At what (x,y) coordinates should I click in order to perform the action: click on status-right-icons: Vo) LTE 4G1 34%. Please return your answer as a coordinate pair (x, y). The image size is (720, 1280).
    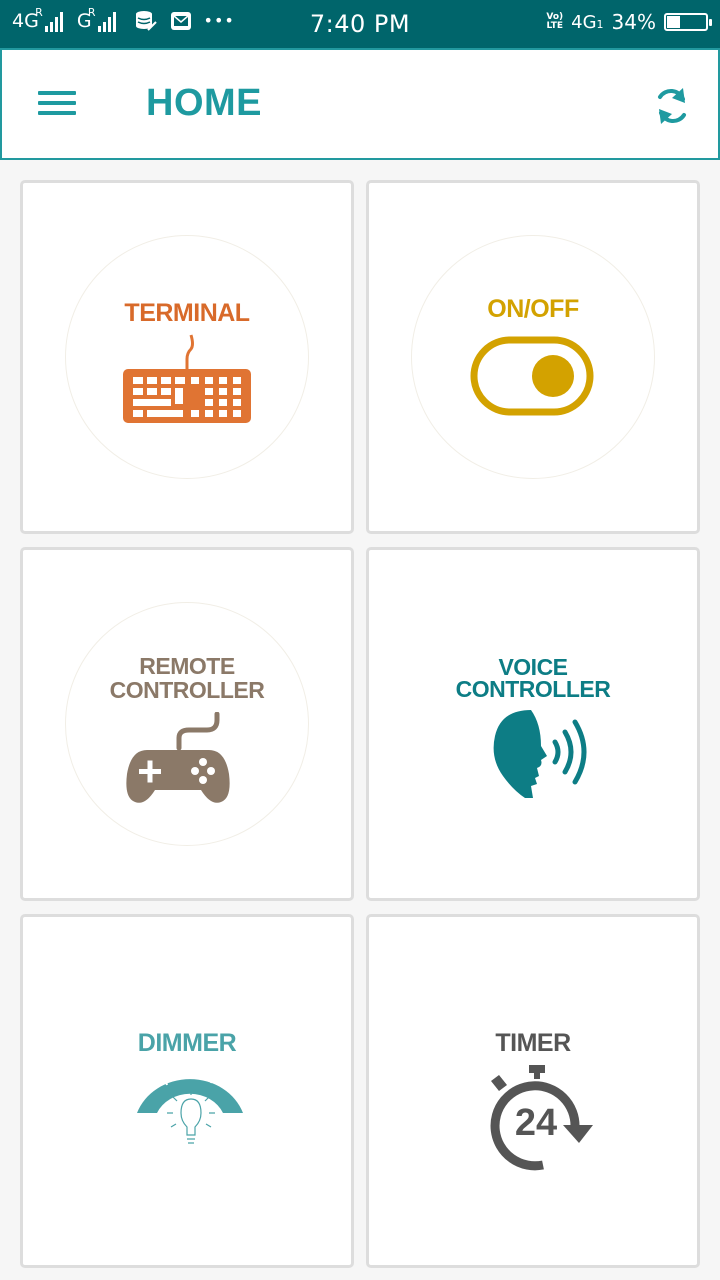
    Looking at the image, I should click on (629, 22).